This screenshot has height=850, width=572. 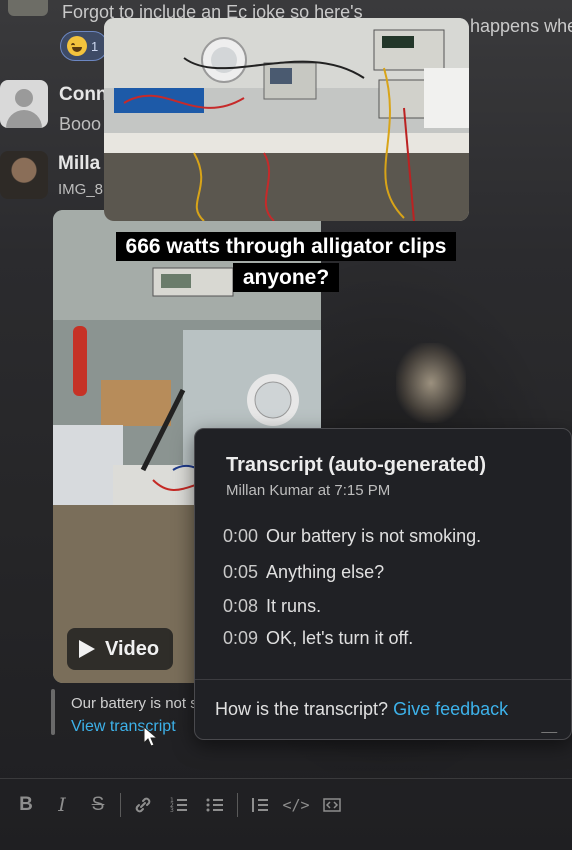 I want to click on feedback-prompt: How is the transcript? Give feedback, so click(x=361, y=709).